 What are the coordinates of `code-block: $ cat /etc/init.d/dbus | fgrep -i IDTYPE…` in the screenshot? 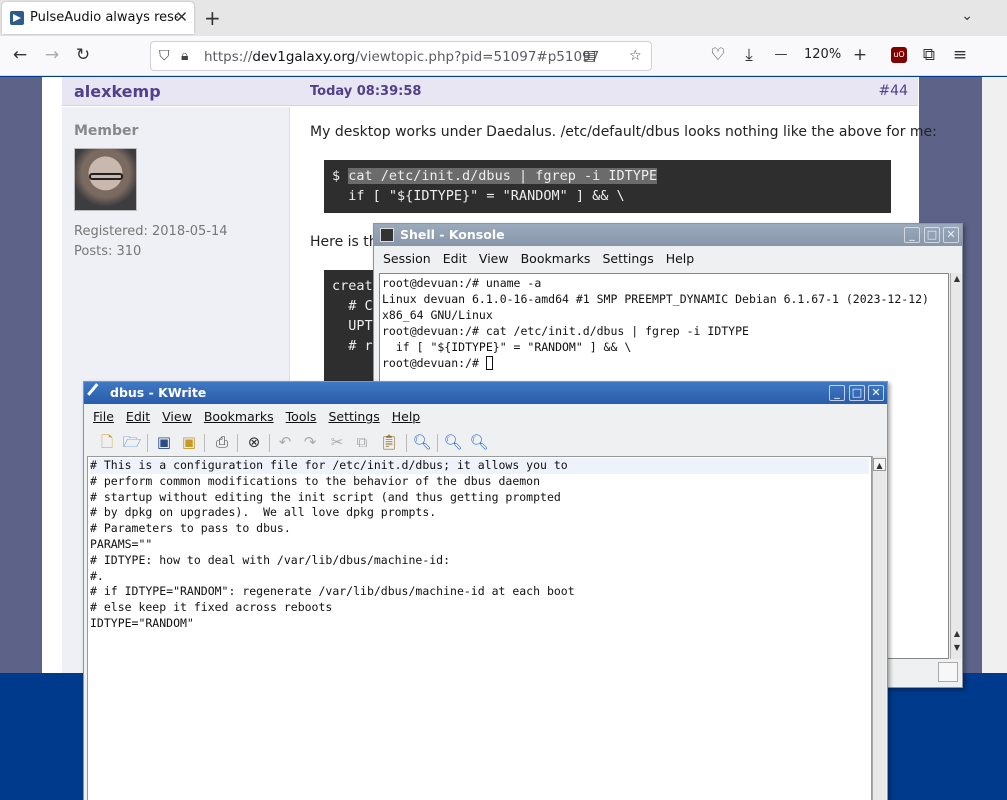 It's located at (607, 186).